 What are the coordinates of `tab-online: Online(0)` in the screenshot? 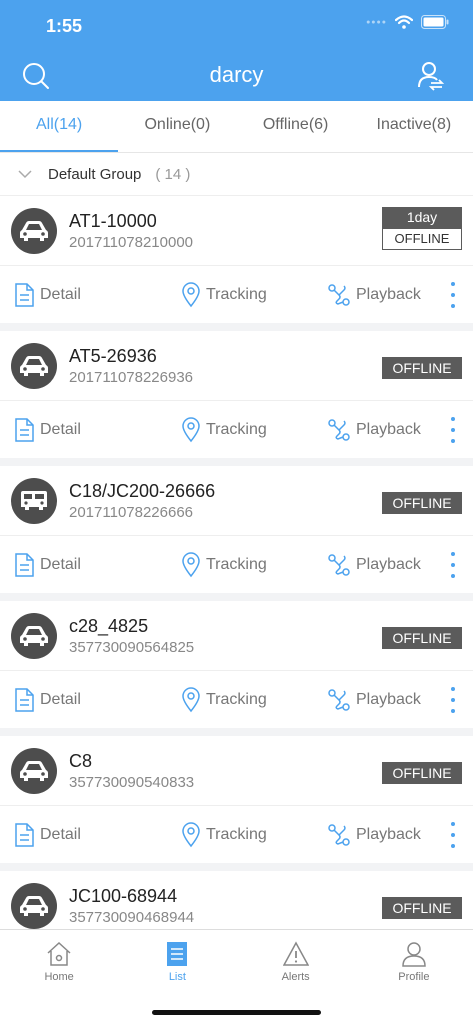 It's located at (177, 126).